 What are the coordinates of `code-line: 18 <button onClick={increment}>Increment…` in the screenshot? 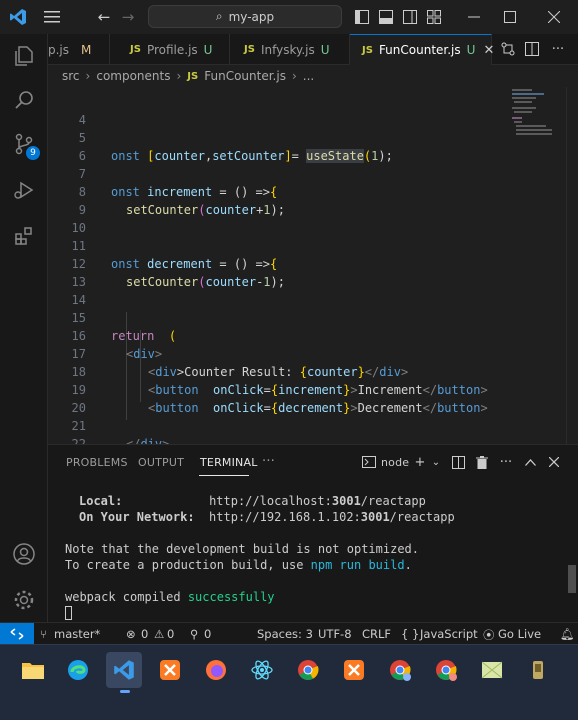 It's located at (278, 371).